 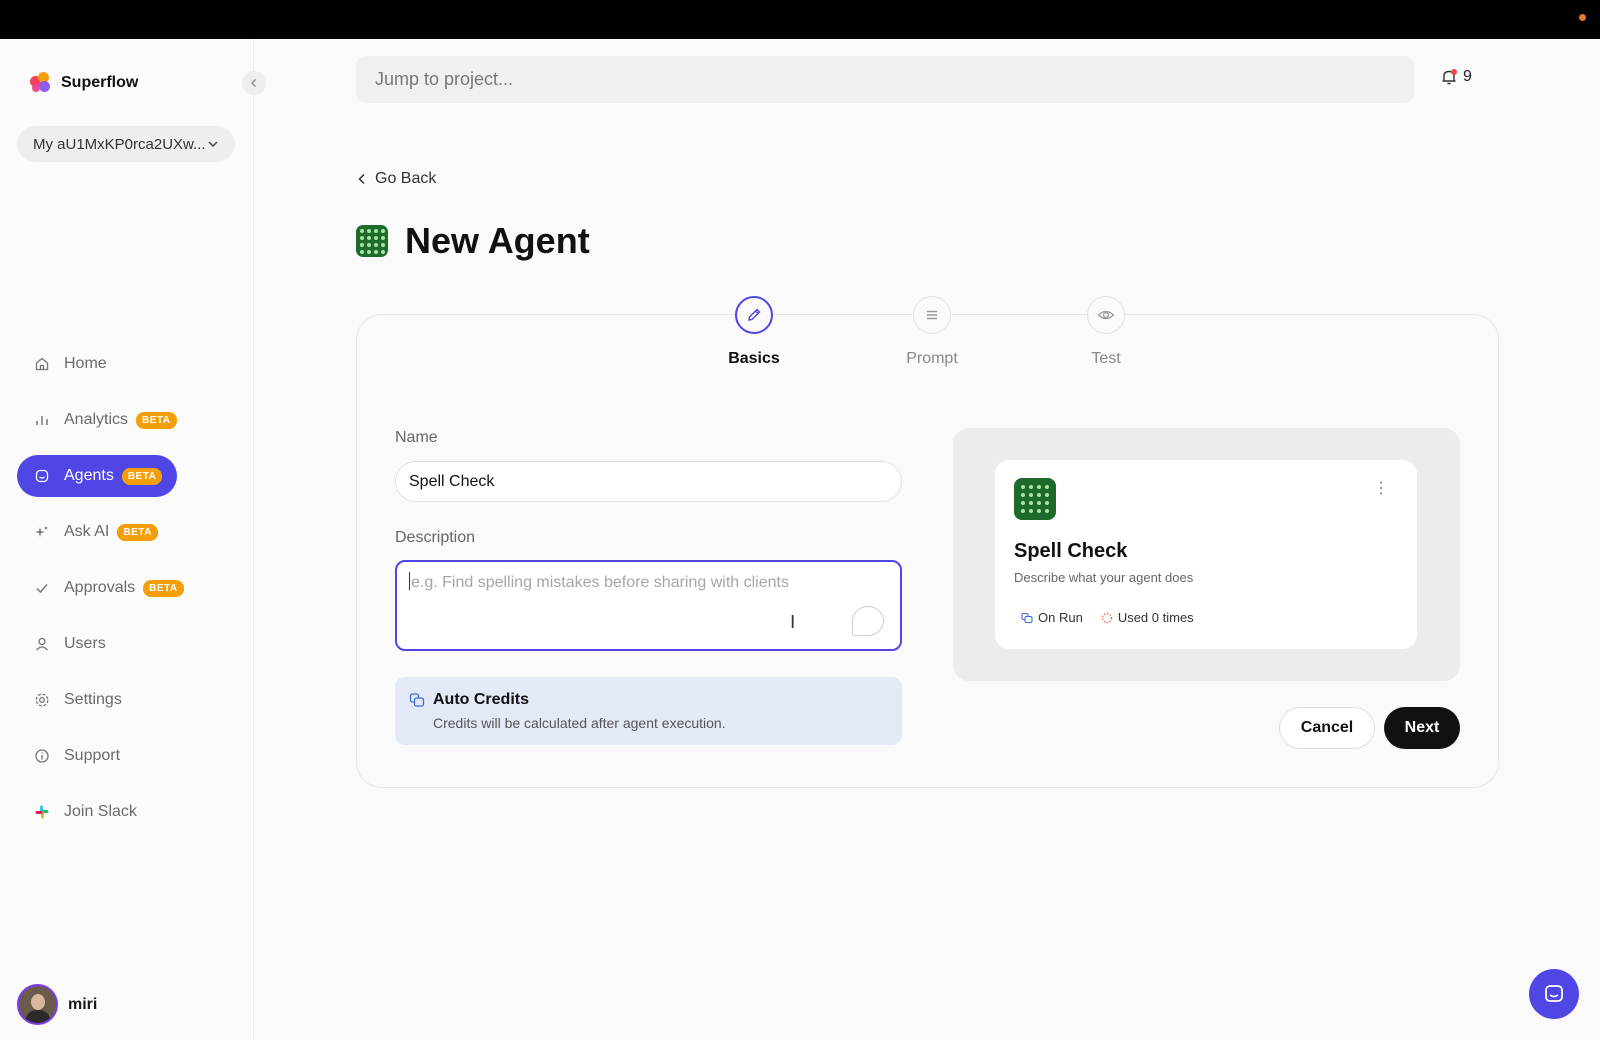 I want to click on credits-title: Auto Credits, so click(x=481, y=699).